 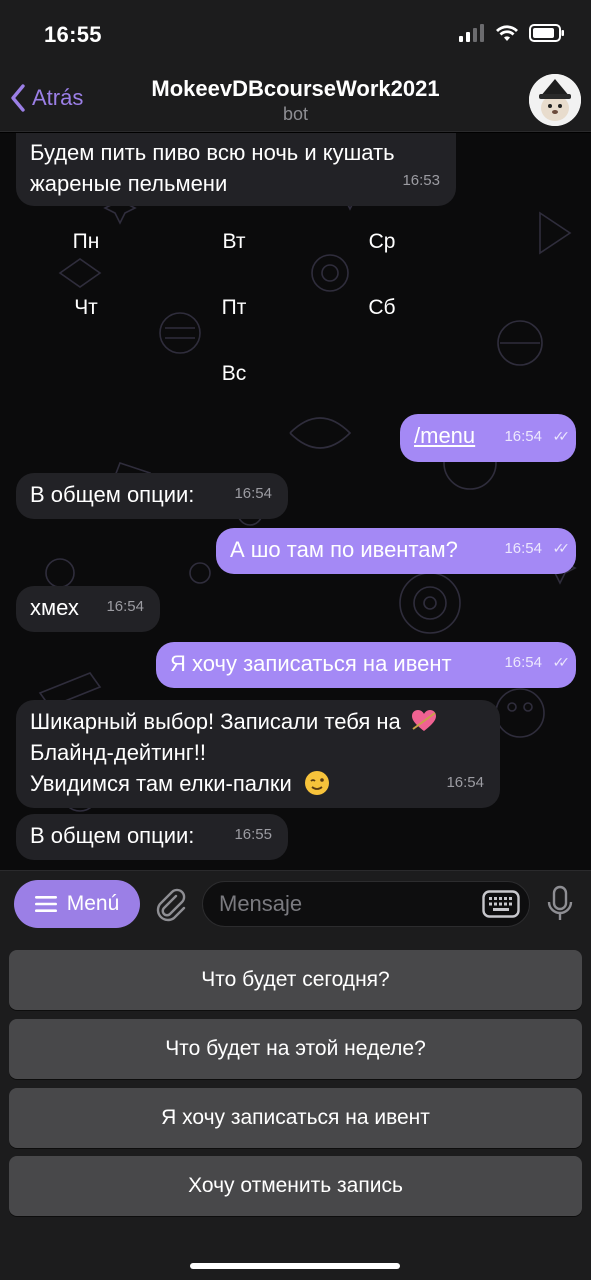 I want to click on navigation-bar: Atrás MokeevDBcourseWork2021 bot, so click(x=295, y=100).